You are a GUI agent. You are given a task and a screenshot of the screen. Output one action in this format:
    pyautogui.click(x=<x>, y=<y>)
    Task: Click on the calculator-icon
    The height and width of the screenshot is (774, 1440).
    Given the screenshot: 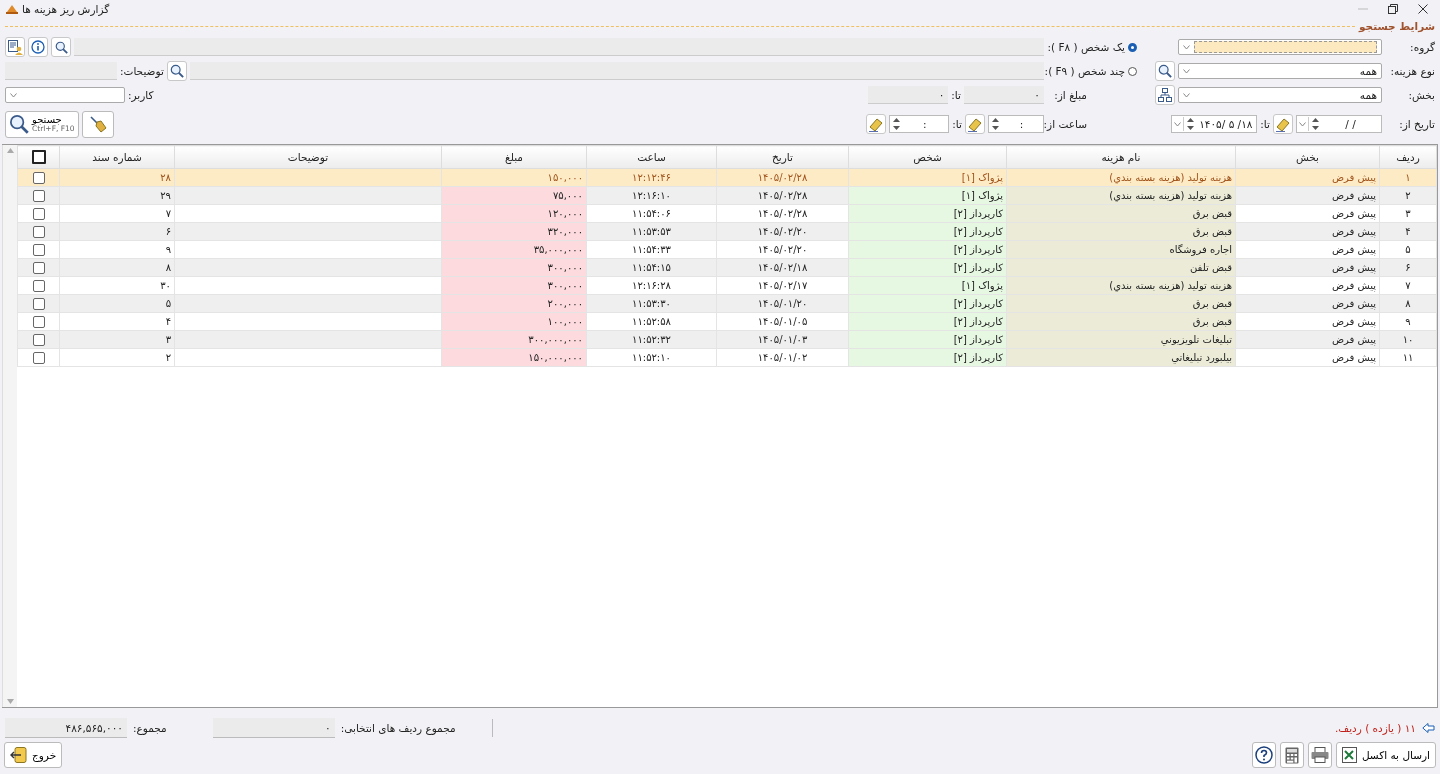 What is the action you would take?
    pyautogui.click(x=1291, y=755)
    